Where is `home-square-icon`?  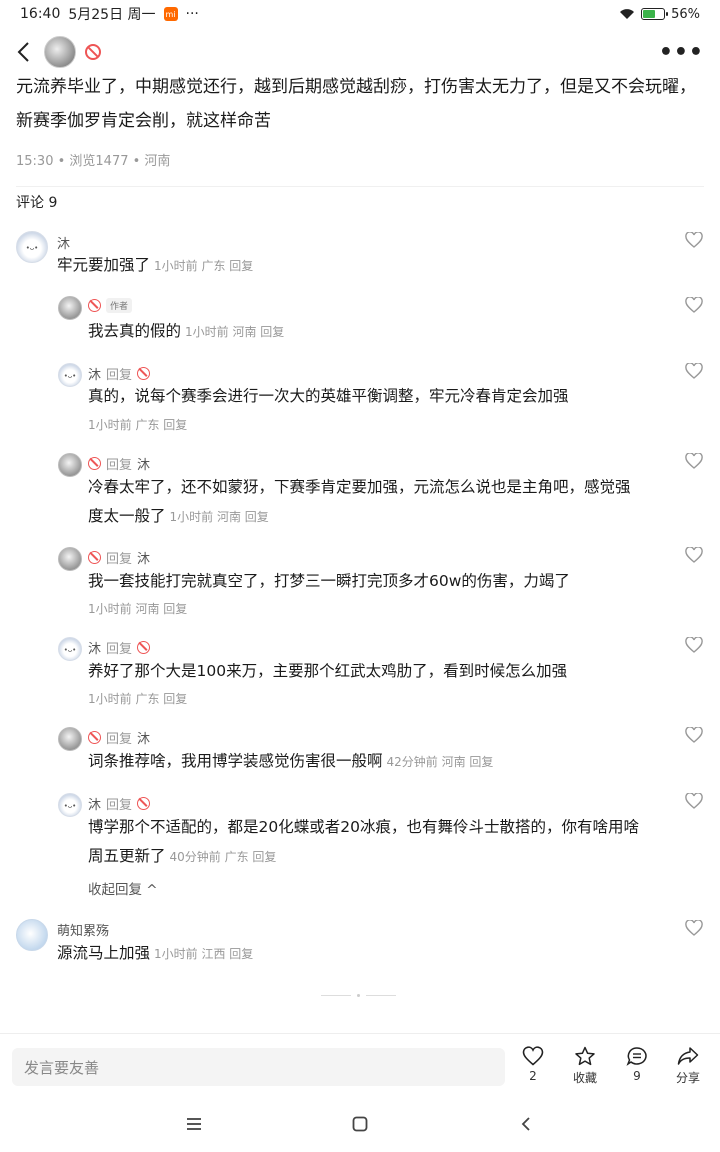
home-square-icon is located at coordinates (360, 1124).